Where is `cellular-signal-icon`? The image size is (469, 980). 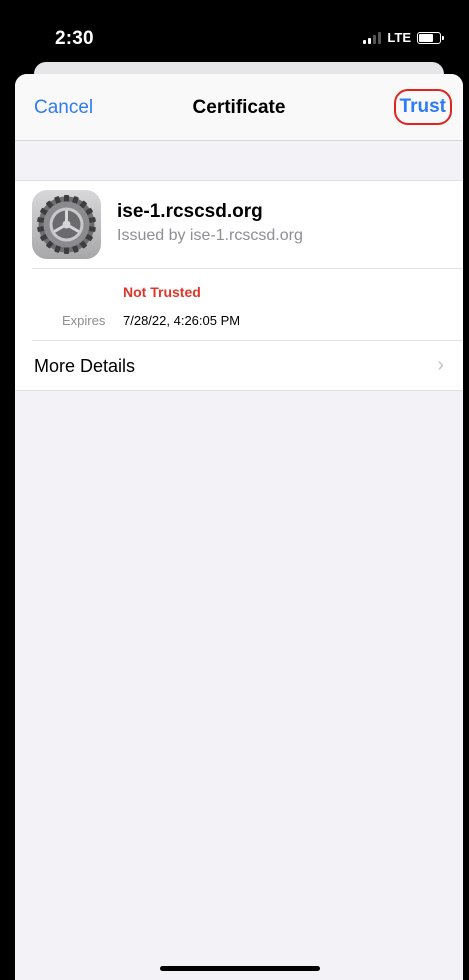
cellular-signal-icon is located at coordinates (372, 37).